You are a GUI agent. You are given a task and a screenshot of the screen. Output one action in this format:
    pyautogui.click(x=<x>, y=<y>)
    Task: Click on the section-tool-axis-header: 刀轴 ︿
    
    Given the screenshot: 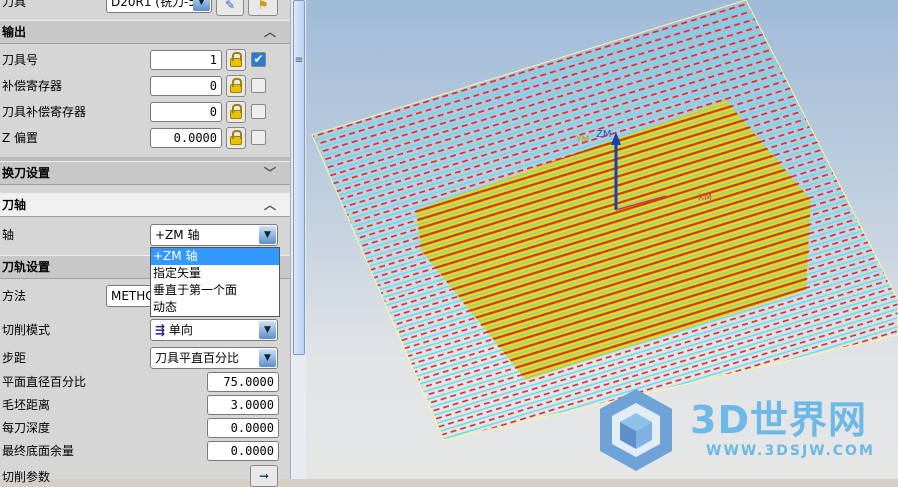 What is the action you would take?
    pyautogui.click(x=145, y=205)
    